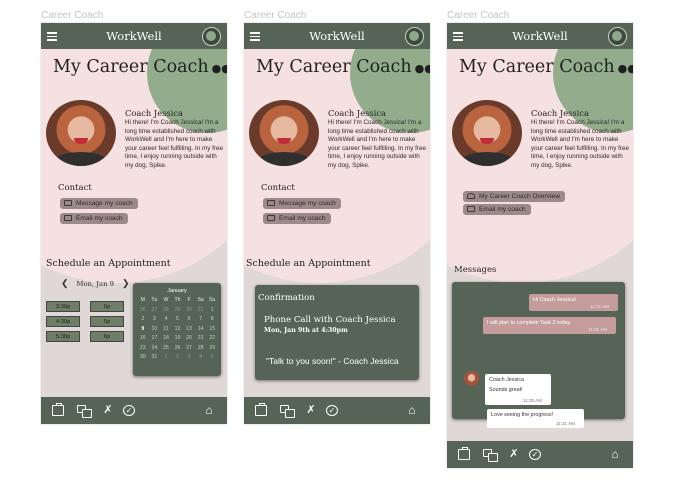 This screenshot has width=680, height=484. Describe the element at coordinates (308, 263) in the screenshot. I see `schedule-title: Schedule an Appointment` at that location.